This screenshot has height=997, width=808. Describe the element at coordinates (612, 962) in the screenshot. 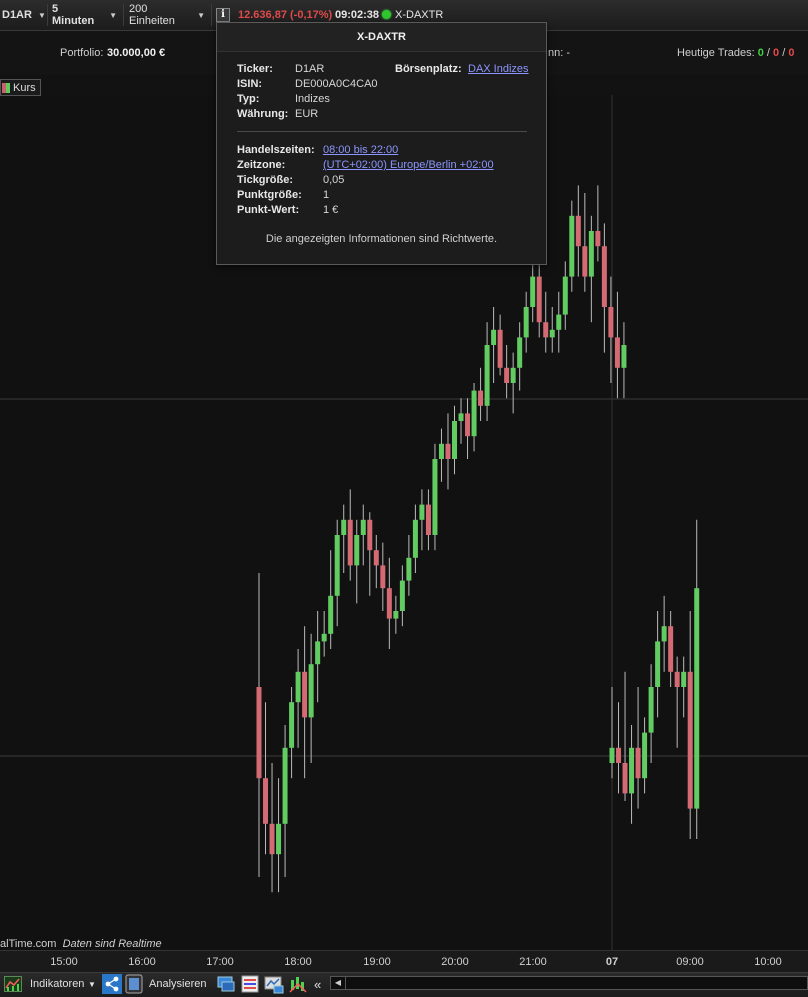

I see `x-tick-label: 07` at that location.